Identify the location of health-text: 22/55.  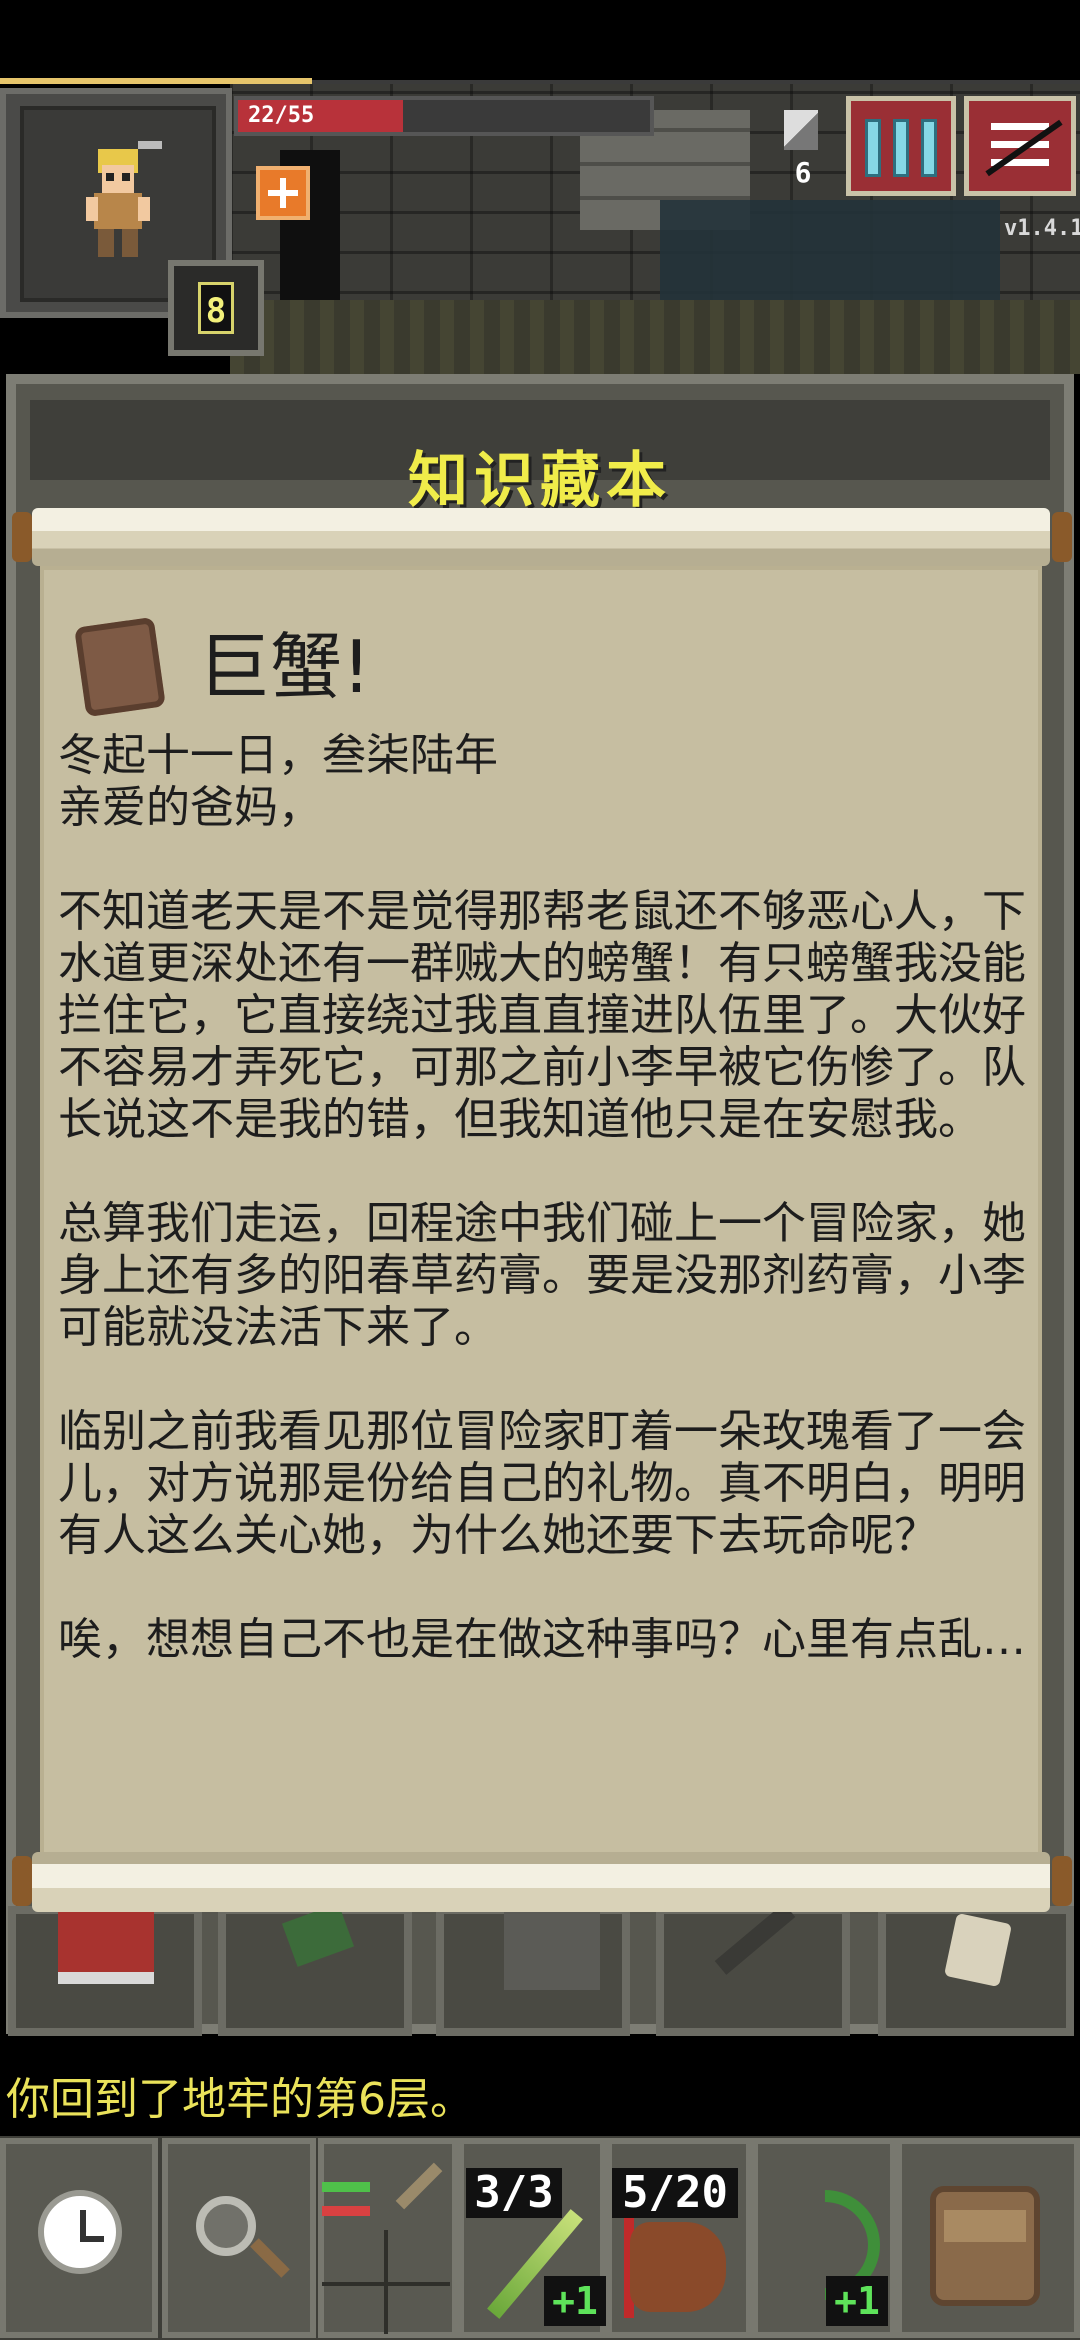
(281, 115).